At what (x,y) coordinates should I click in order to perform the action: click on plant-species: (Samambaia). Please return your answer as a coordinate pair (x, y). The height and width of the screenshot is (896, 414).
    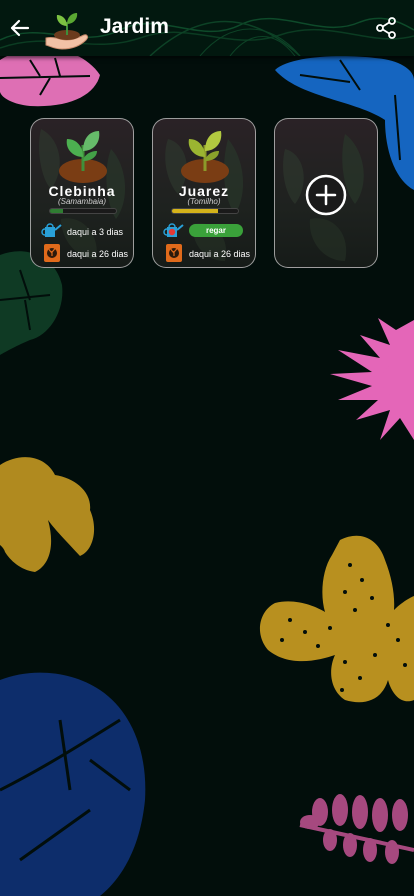
    Looking at the image, I should click on (81, 201).